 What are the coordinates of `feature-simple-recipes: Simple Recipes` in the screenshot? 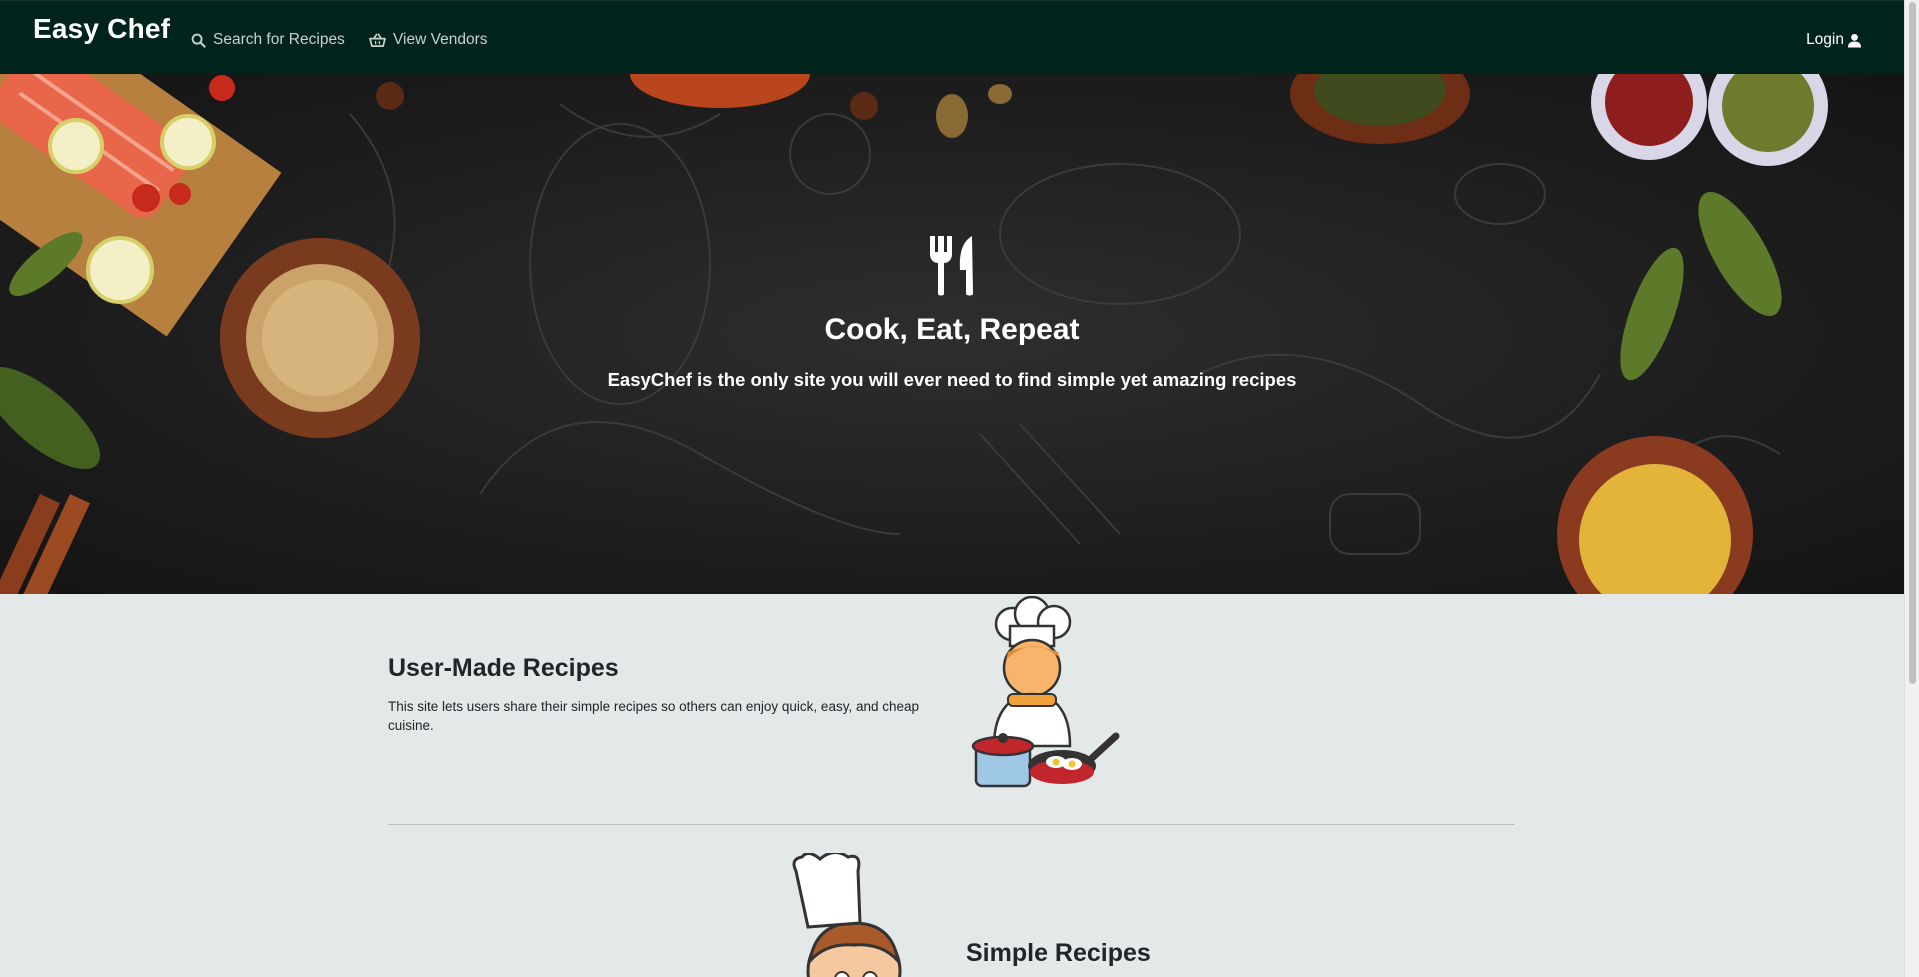 It's located at (951, 901).